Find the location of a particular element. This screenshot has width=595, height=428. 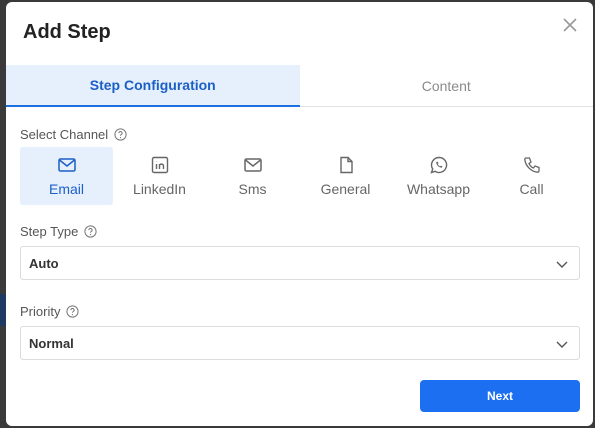

channel-options: Email LinkedIn Sms General Whatsapp Call is located at coordinates (300, 176).